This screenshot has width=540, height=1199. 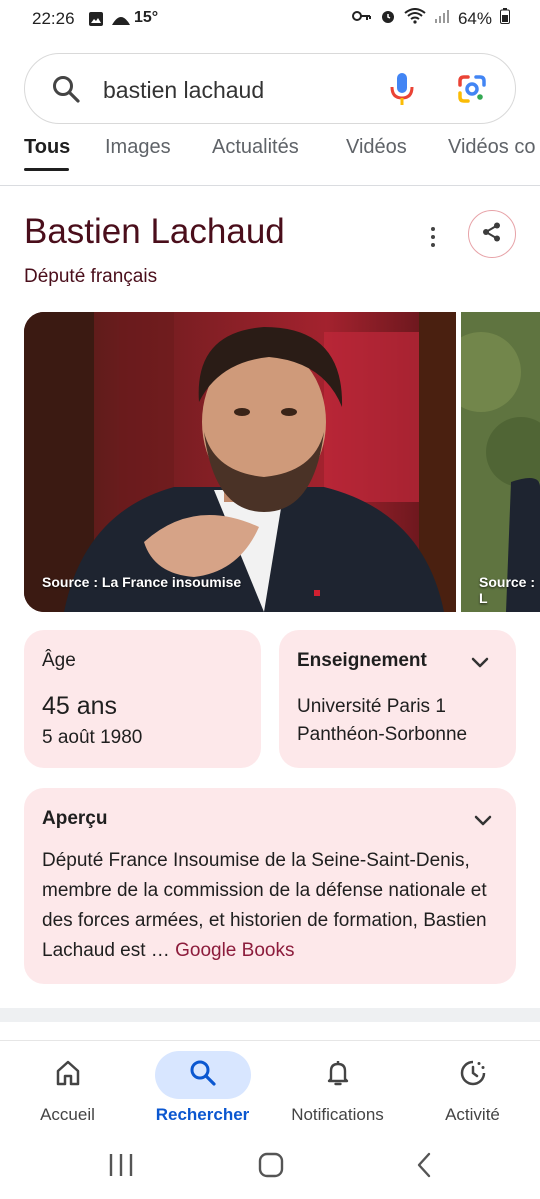 What do you see at coordinates (234, 950) in the screenshot?
I see `overview-source-link: Google Books` at bounding box center [234, 950].